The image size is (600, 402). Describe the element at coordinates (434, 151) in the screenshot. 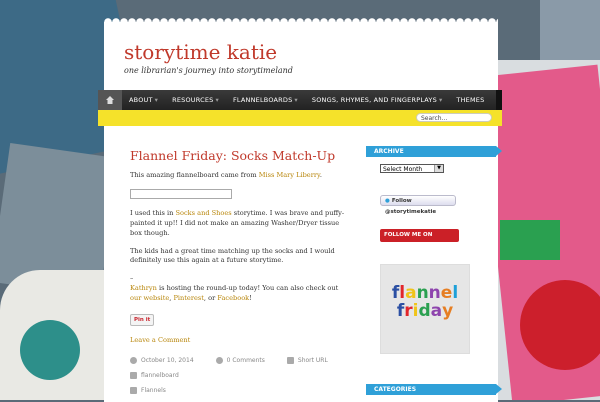

I see `widget-title-archive: ARCHIVE` at that location.